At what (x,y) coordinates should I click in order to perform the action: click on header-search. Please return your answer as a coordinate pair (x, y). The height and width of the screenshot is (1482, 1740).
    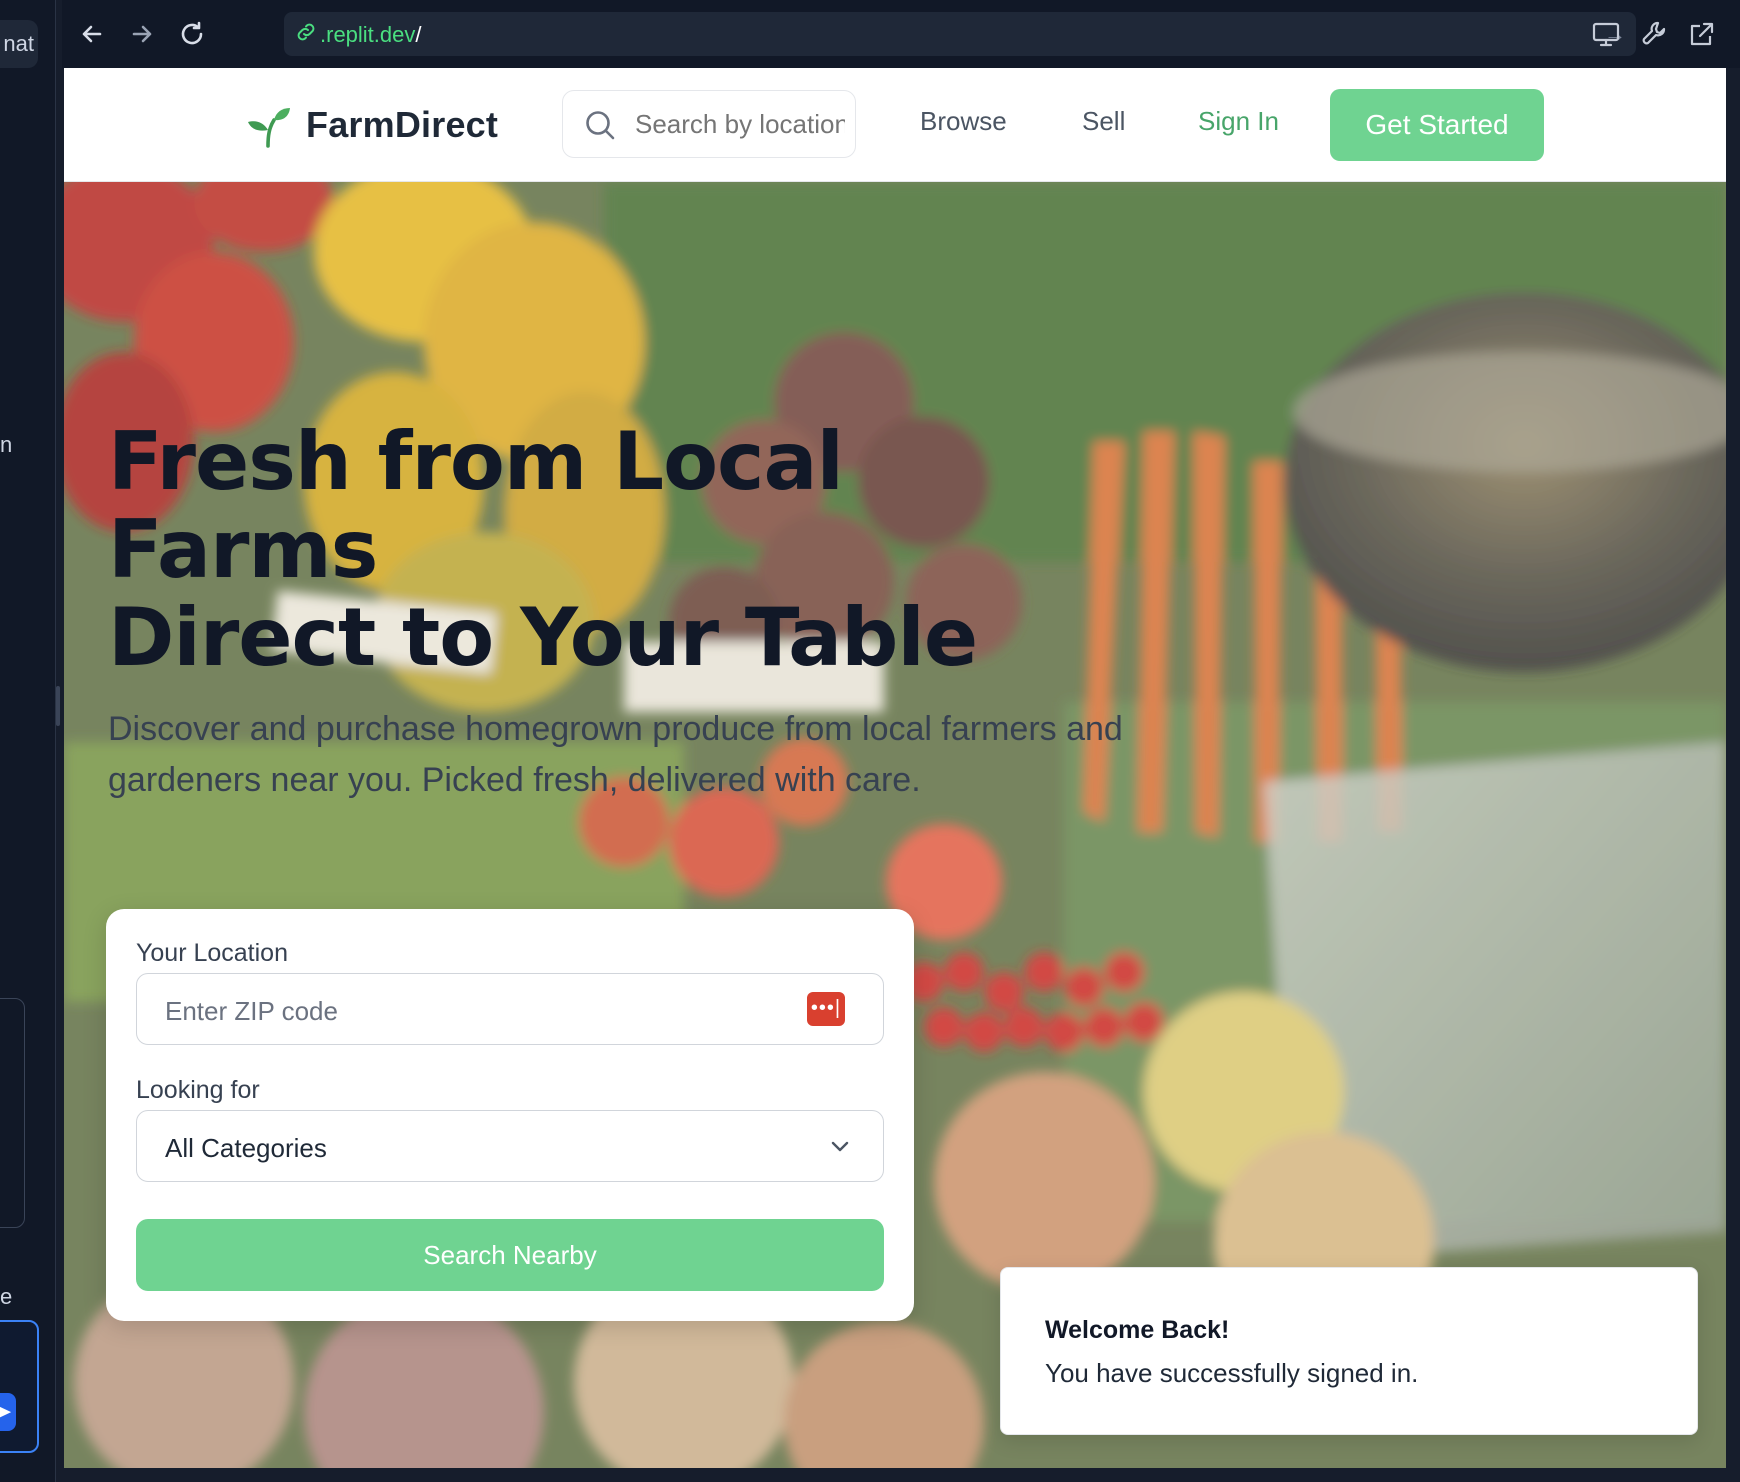
    Looking at the image, I should click on (709, 124).